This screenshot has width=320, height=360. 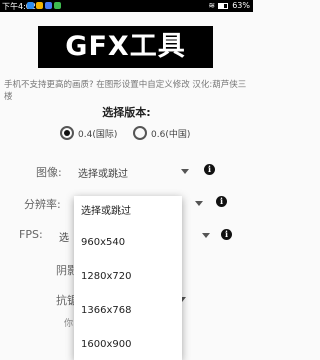 What do you see at coordinates (128, 311) in the screenshot?
I see `menu-option-1366x768: 1366x768` at bounding box center [128, 311].